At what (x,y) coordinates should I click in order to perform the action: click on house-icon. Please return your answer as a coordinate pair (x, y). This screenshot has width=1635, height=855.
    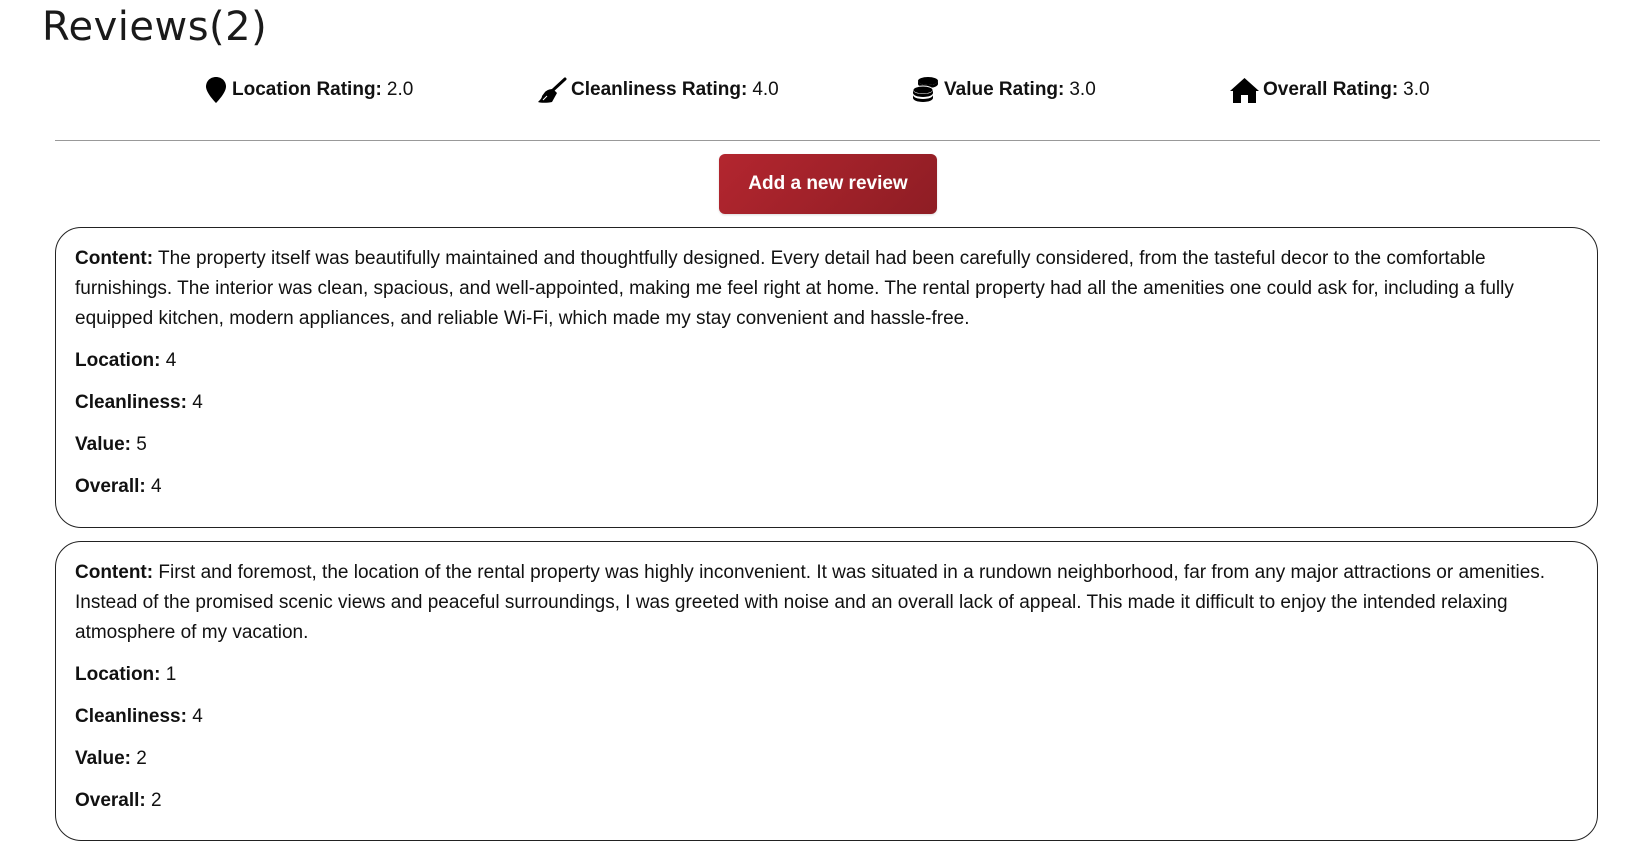
    Looking at the image, I should click on (1244, 90).